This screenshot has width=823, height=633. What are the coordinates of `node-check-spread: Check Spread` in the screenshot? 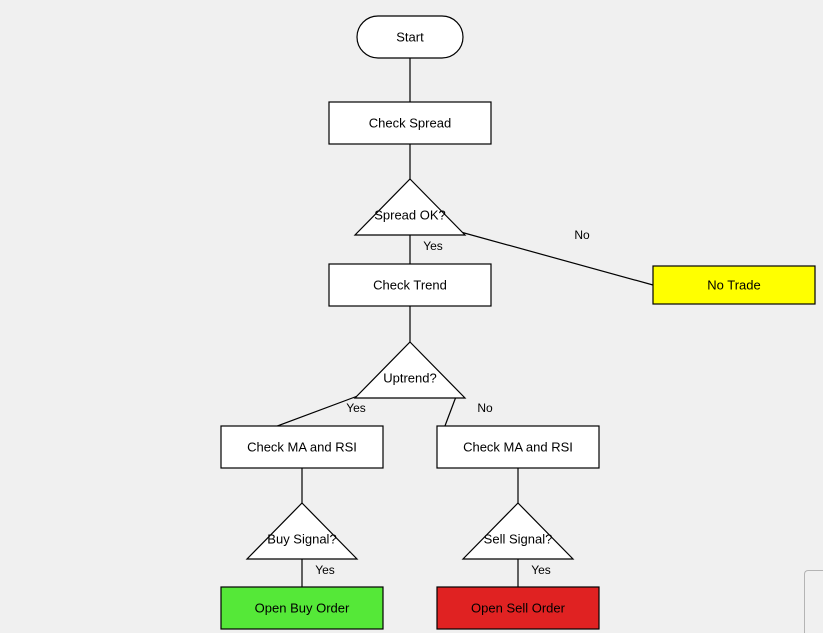 It's located at (410, 123).